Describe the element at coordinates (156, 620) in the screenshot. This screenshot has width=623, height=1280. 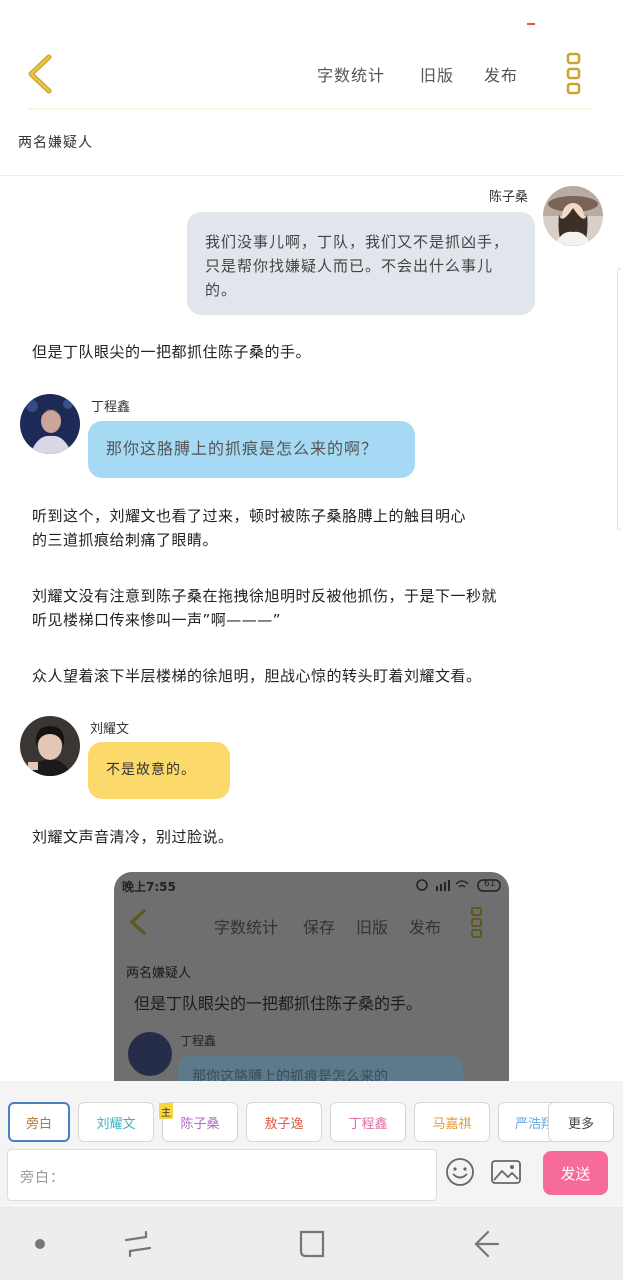
I see `narration-text: 听见楼梯口传来惨叫一声”啊———”` at that location.